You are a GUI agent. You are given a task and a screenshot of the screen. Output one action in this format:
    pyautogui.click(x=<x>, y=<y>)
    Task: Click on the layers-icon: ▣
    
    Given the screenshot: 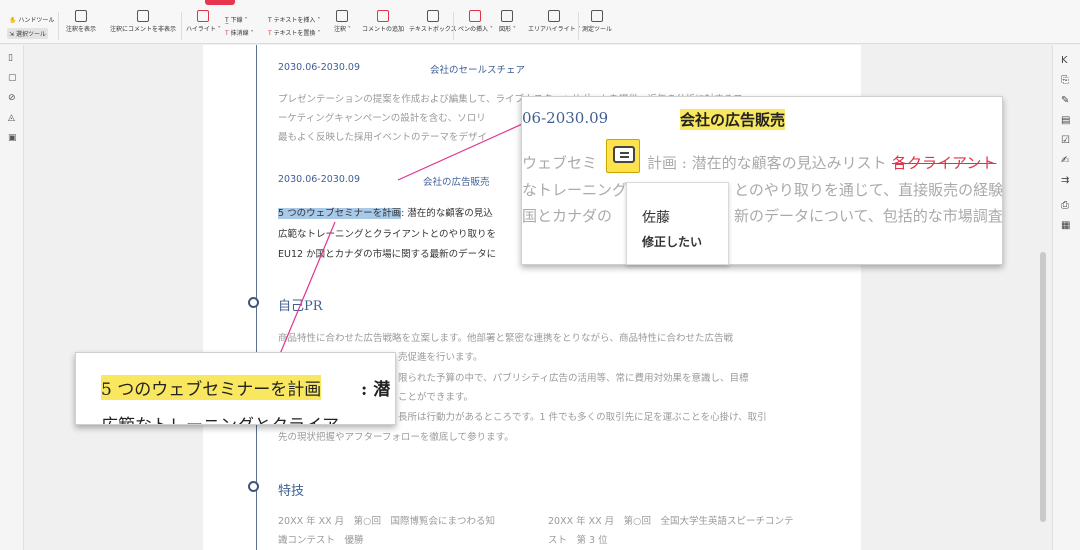 What is the action you would take?
    pyautogui.click(x=12, y=138)
    